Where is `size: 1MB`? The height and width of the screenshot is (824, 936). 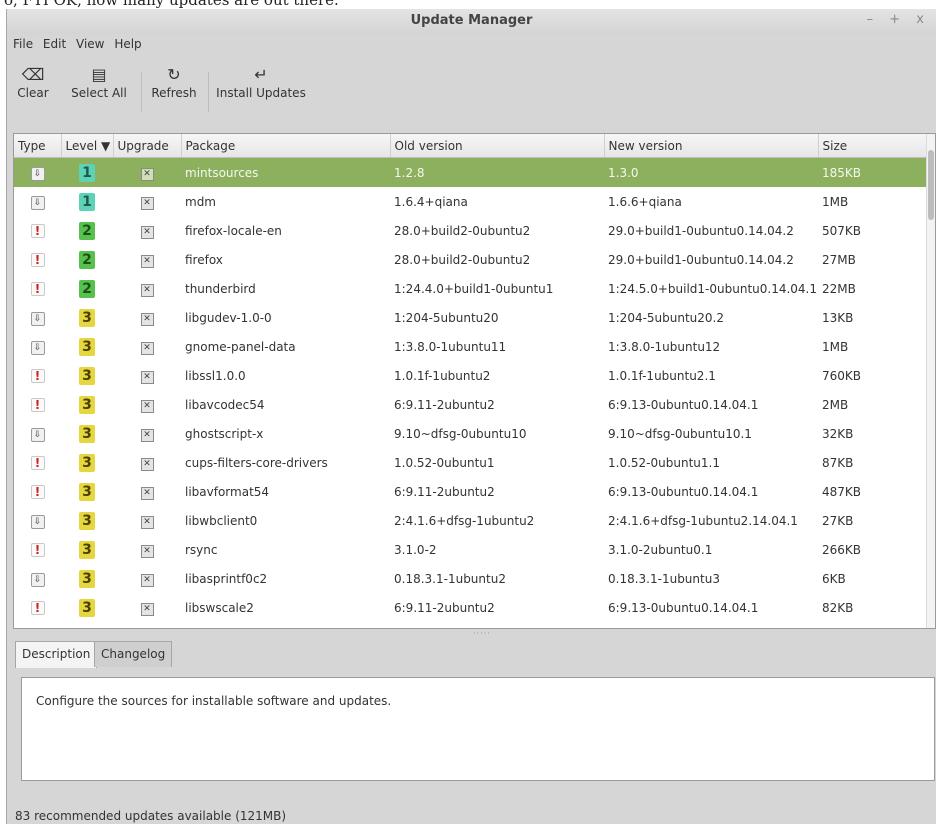
size: 1MB is located at coordinates (835, 201).